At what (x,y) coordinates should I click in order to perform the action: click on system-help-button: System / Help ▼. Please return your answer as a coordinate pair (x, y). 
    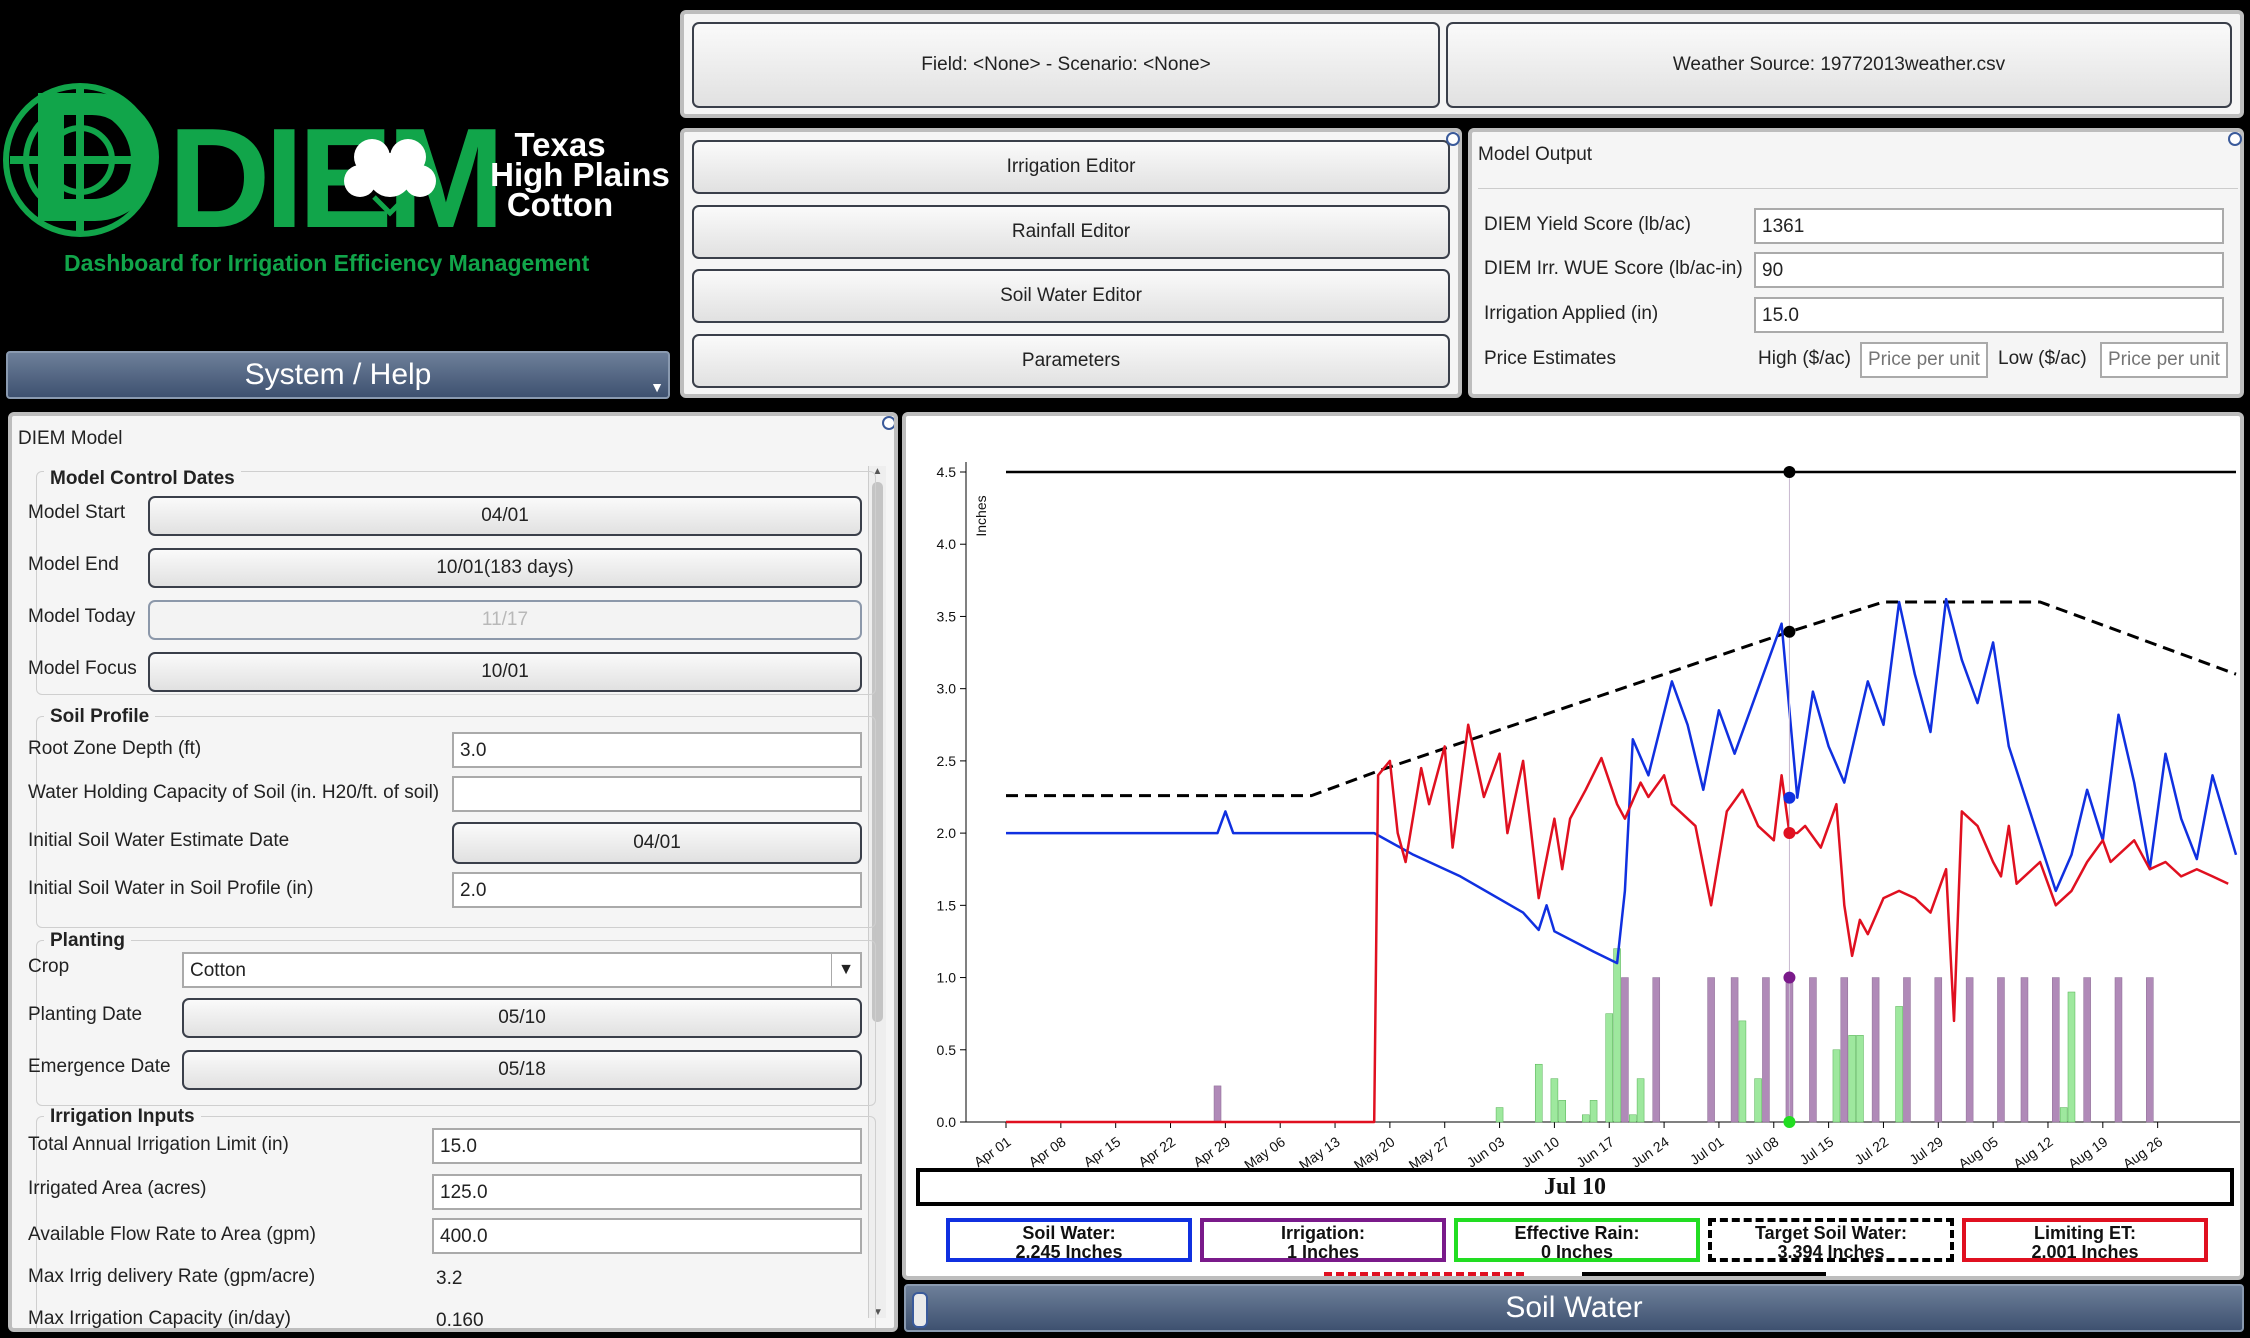
    Looking at the image, I should click on (338, 375).